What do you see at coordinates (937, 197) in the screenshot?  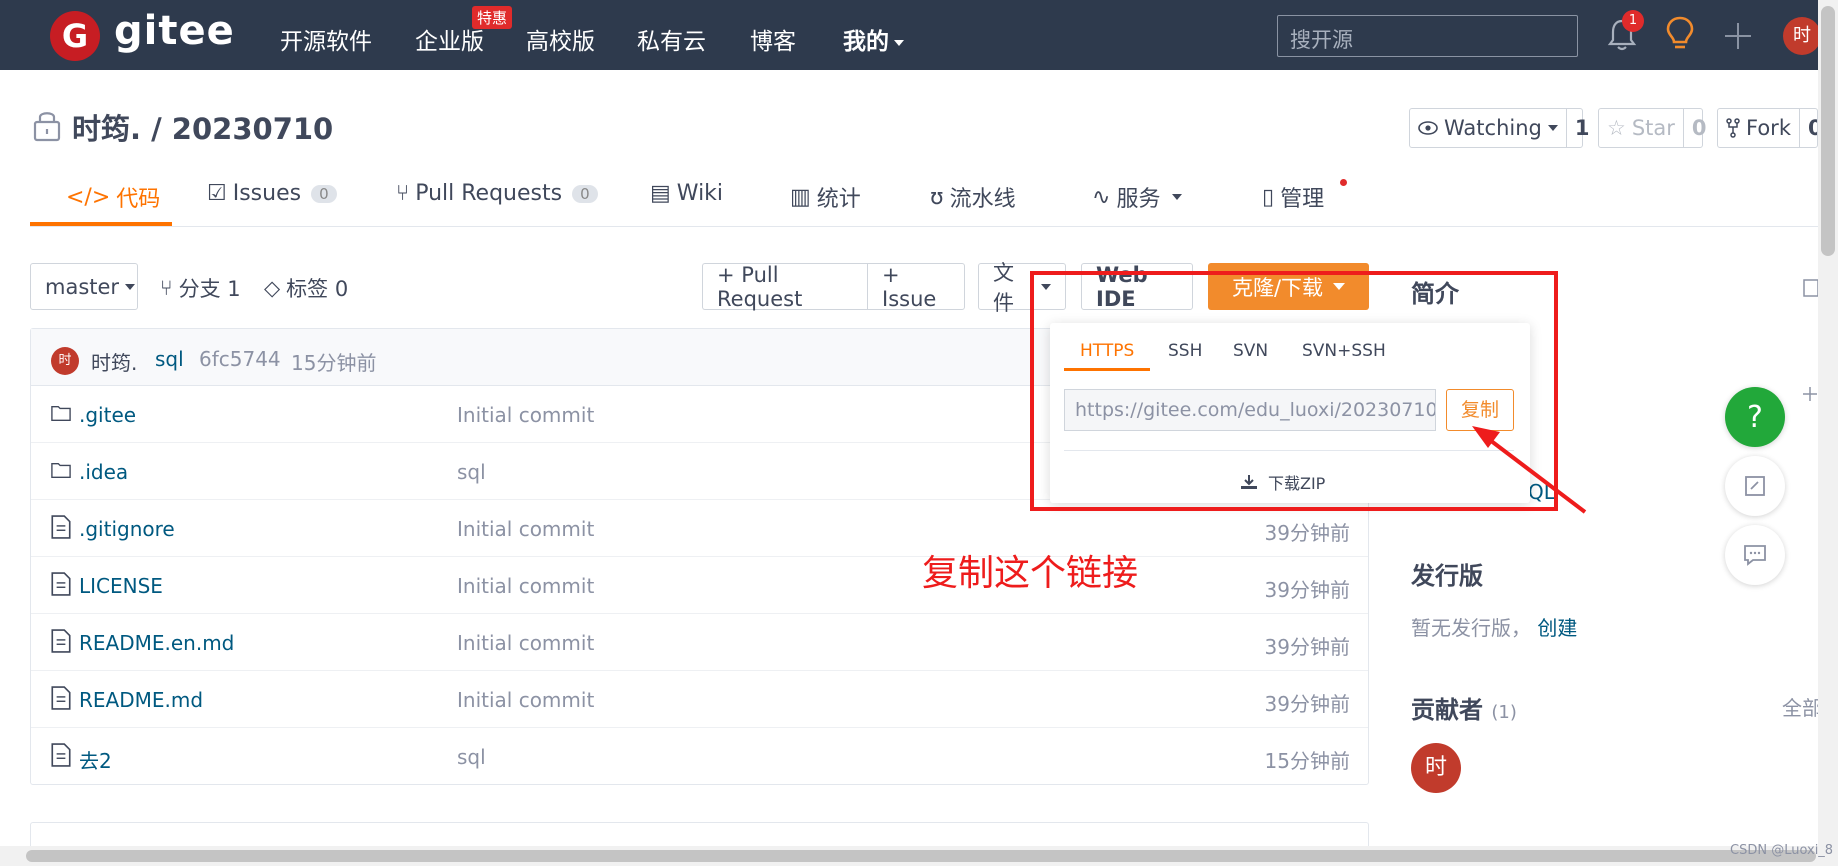 I see `pipeline-icon: ʊ` at bounding box center [937, 197].